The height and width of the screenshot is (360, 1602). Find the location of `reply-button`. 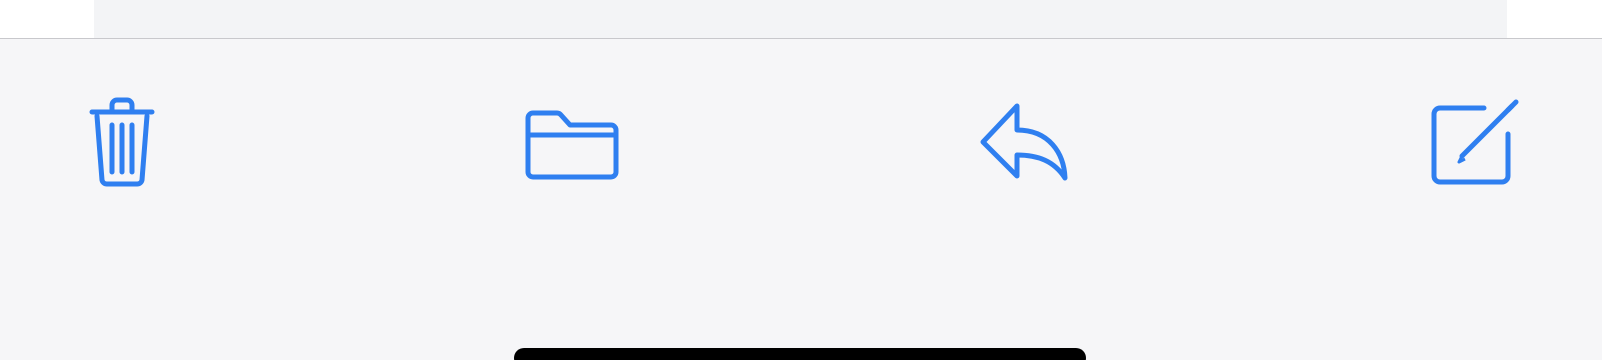

reply-button is located at coordinates (1025, 142).